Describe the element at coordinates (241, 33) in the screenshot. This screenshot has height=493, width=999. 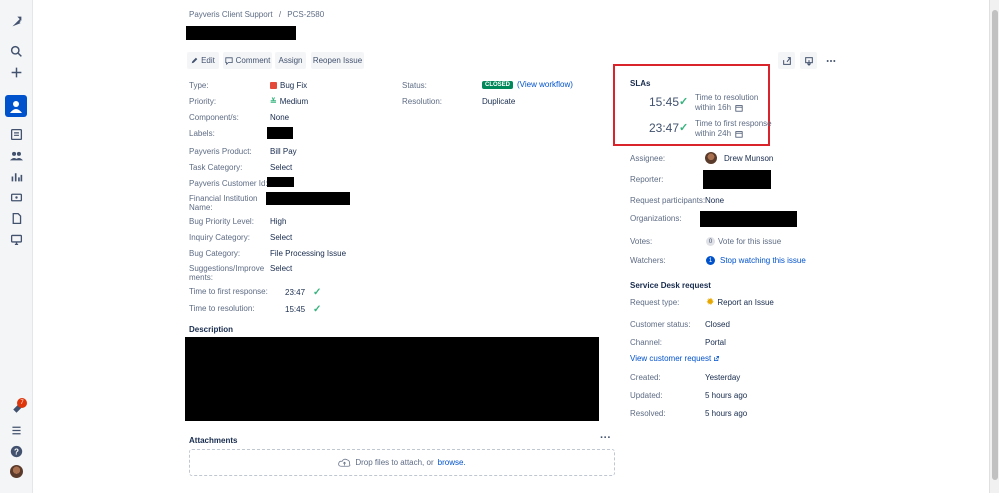
I see `issue-summary-redacted` at that location.